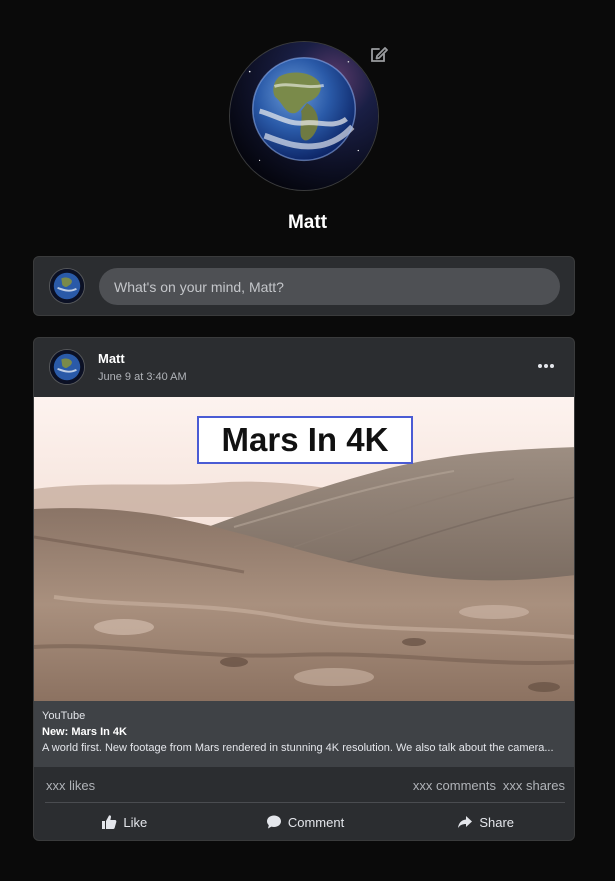  I want to click on post-author-name: Matt, so click(111, 358).